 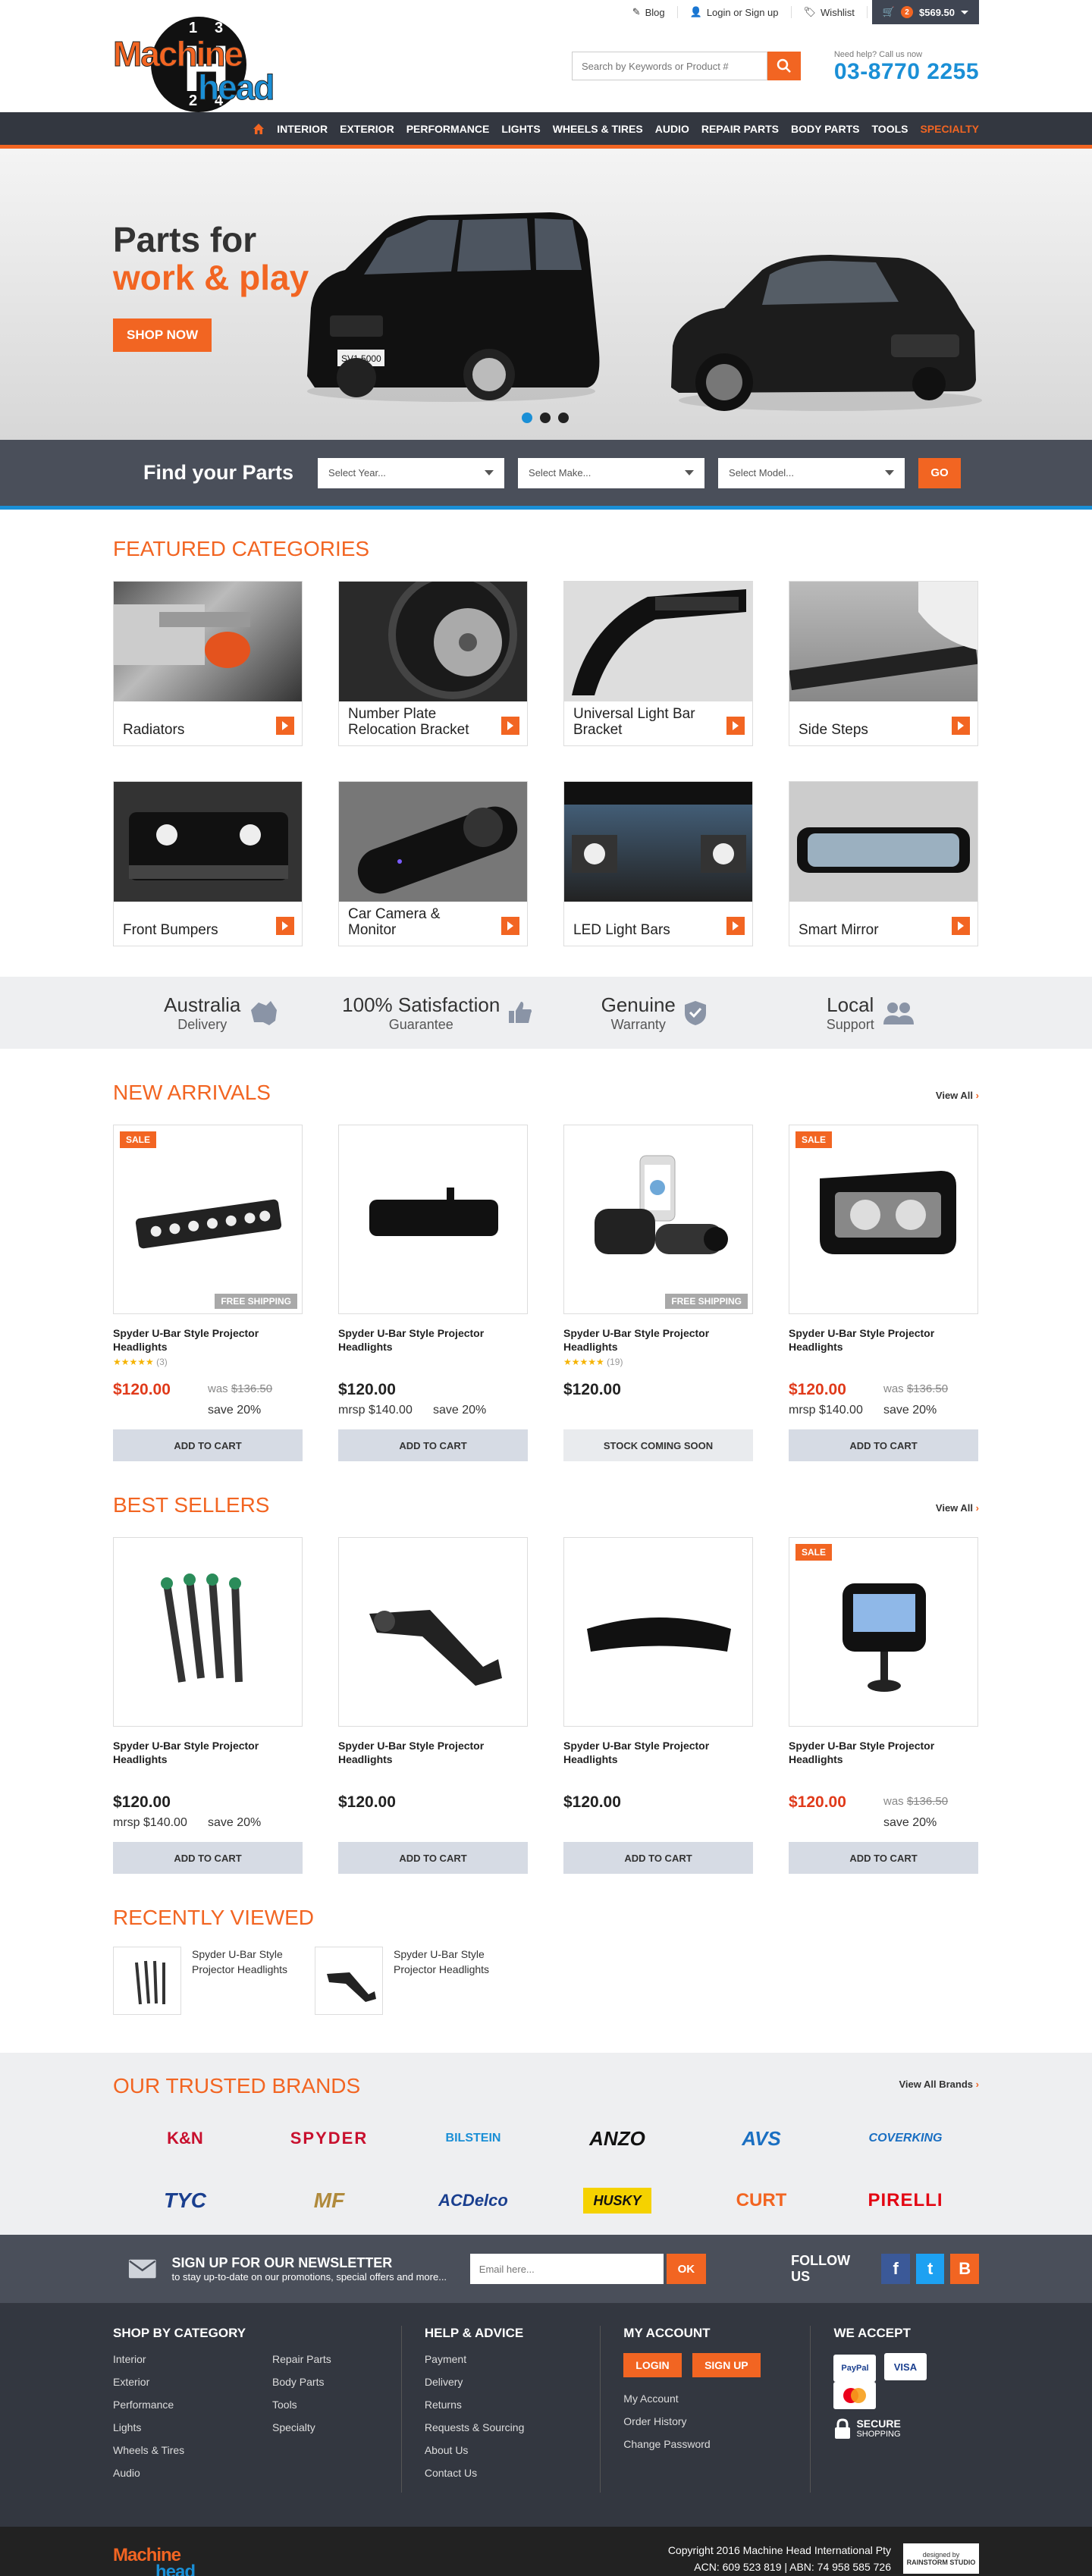 I want to click on footer-link: Wheels & Tires, so click(x=192, y=2450).